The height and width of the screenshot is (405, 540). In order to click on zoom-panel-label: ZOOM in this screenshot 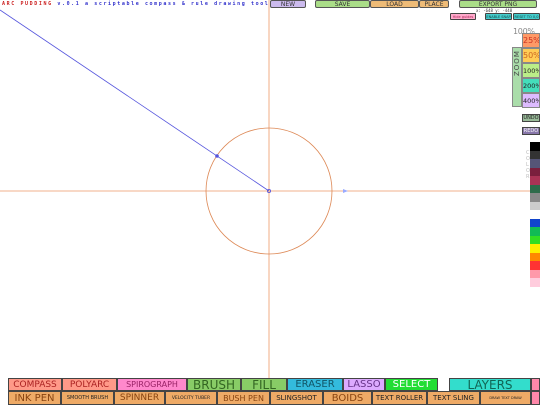, I will do `click(517, 77)`.